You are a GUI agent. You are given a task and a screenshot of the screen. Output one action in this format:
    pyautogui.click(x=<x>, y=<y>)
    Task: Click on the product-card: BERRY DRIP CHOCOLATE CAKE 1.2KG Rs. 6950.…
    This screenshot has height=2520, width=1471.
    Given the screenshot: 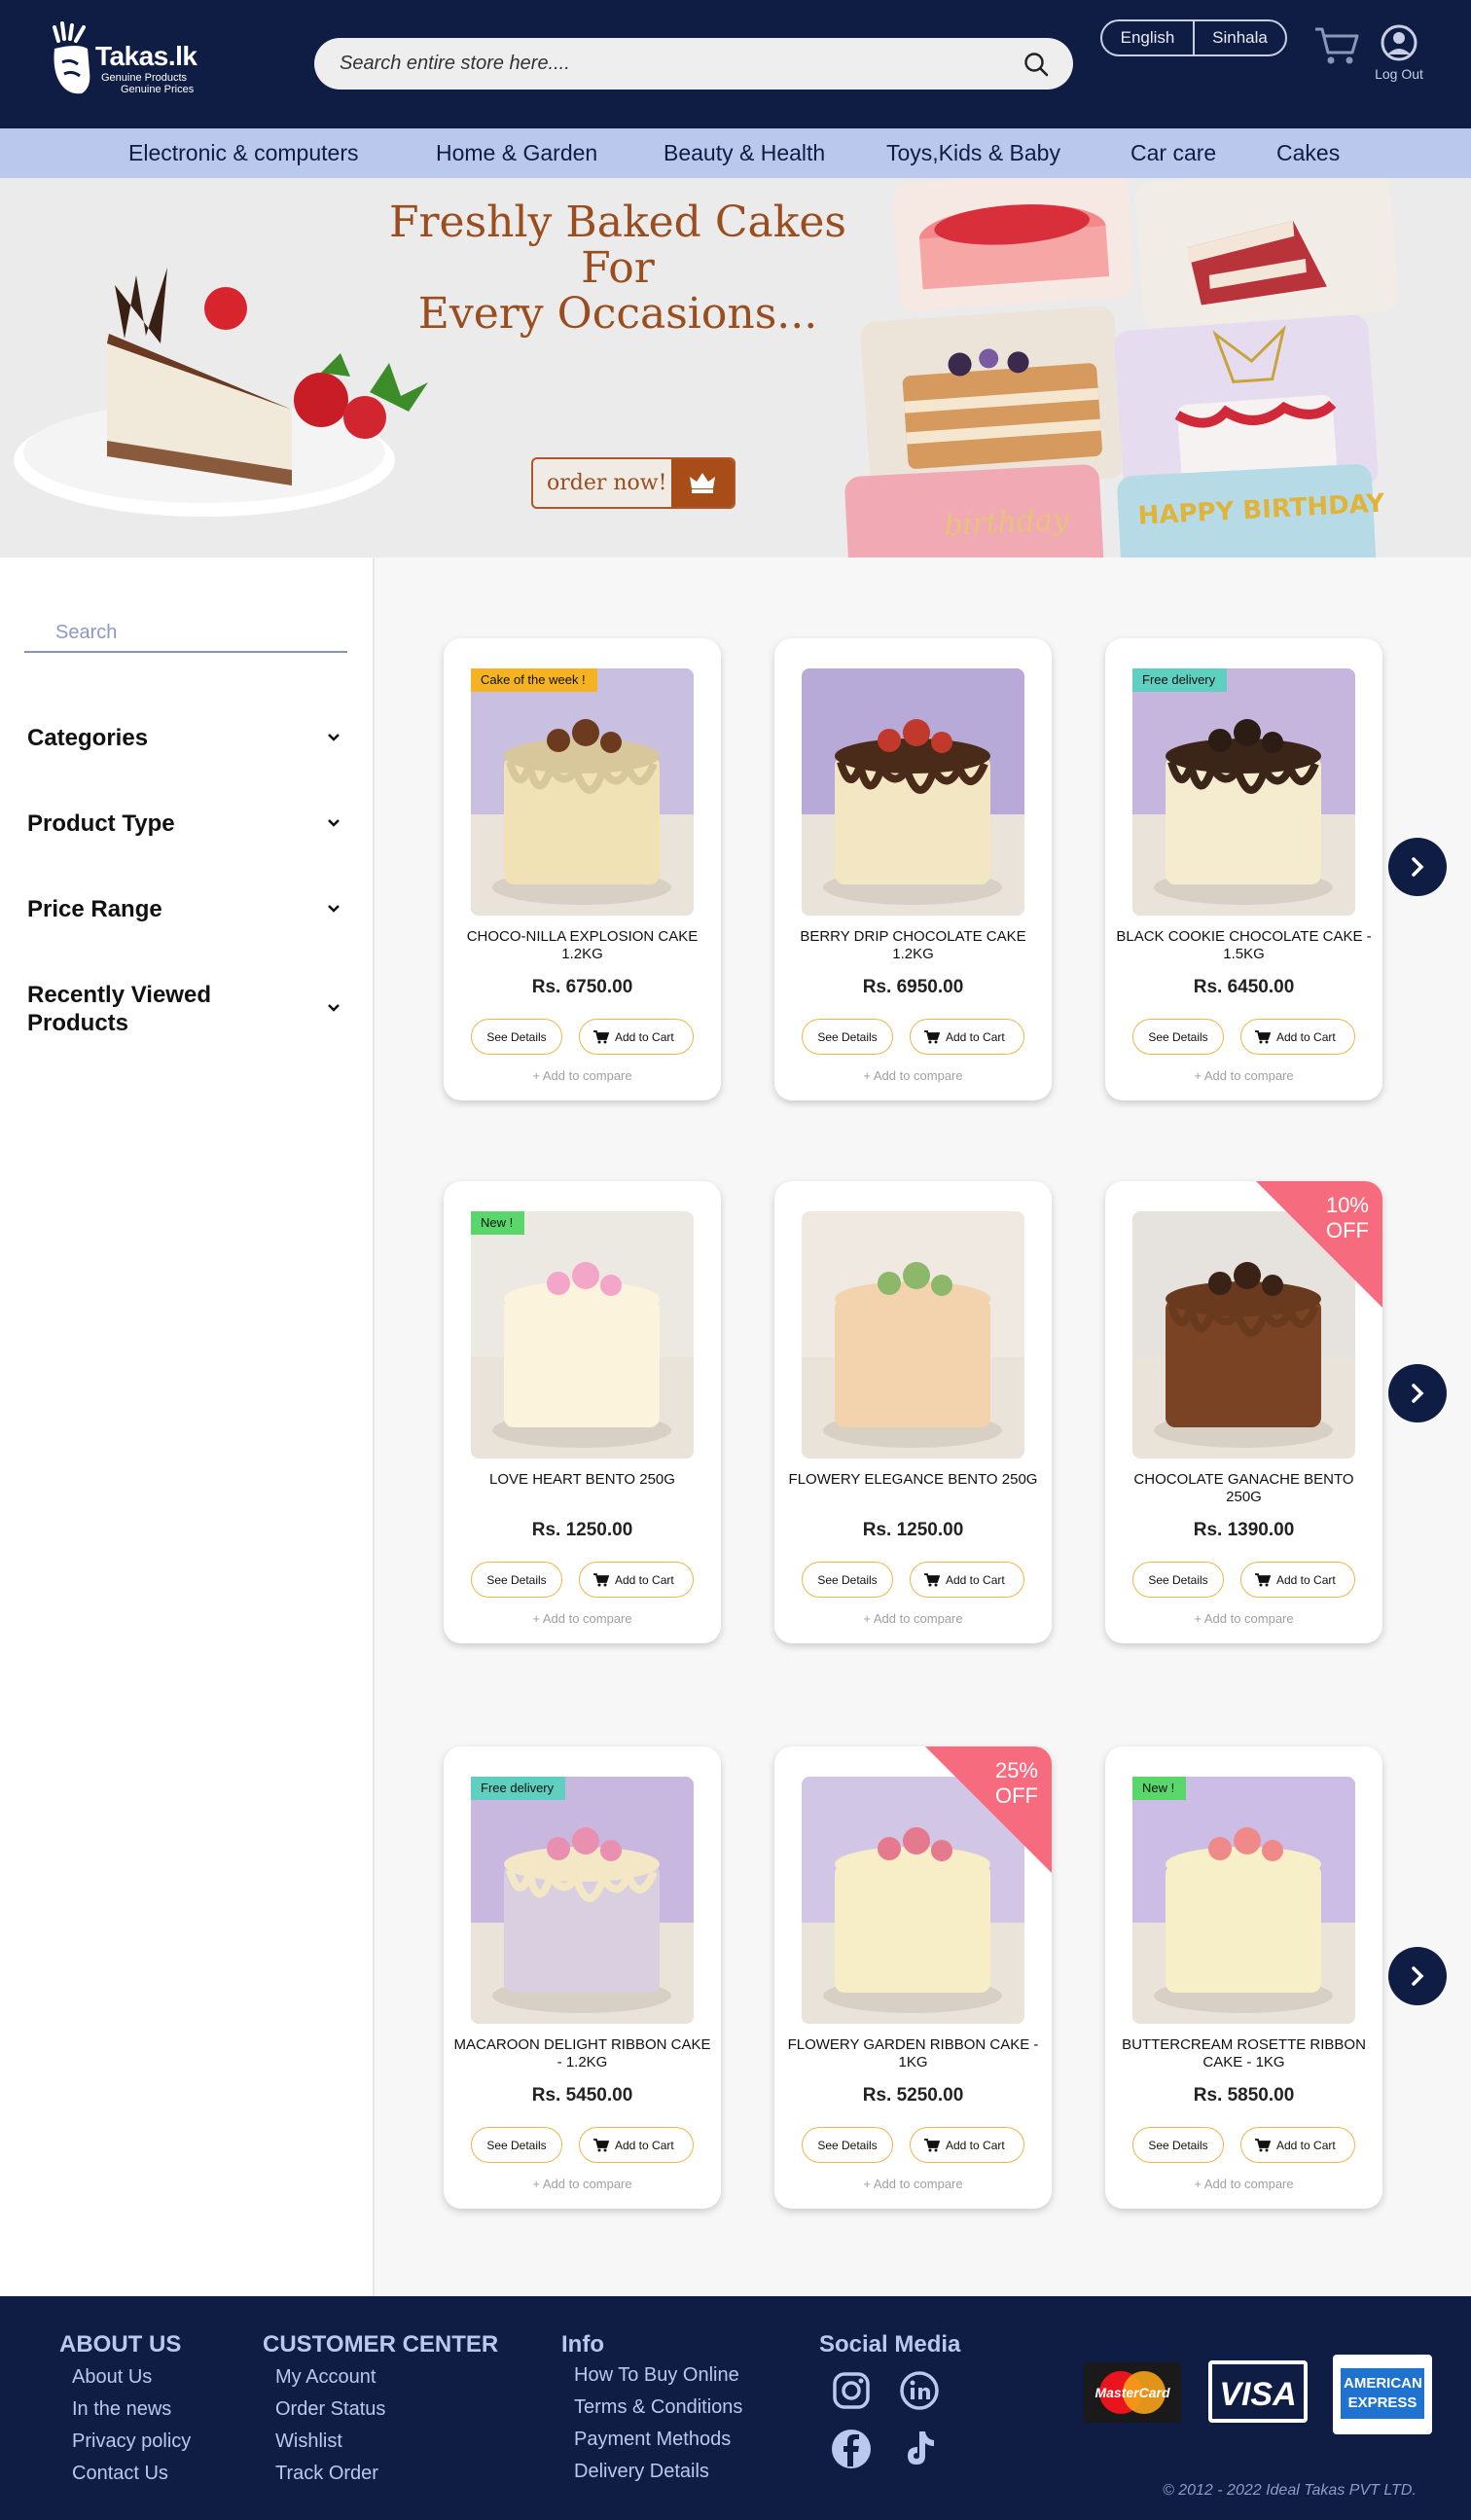 What is the action you would take?
    pyautogui.click(x=913, y=869)
    